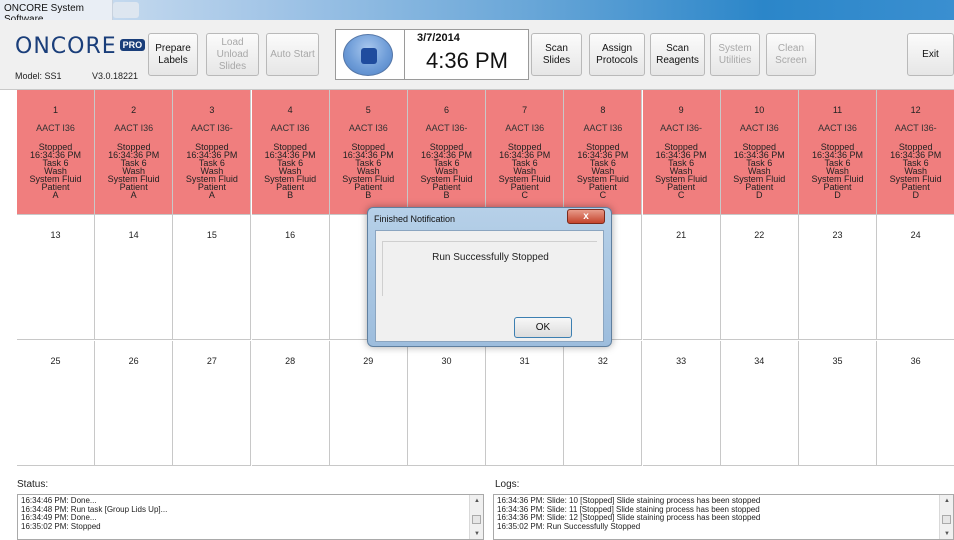 Image resolution: width=954 pixels, height=540 pixels. What do you see at coordinates (507, 484) in the screenshot?
I see `logs-label: Logs:` at bounding box center [507, 484].